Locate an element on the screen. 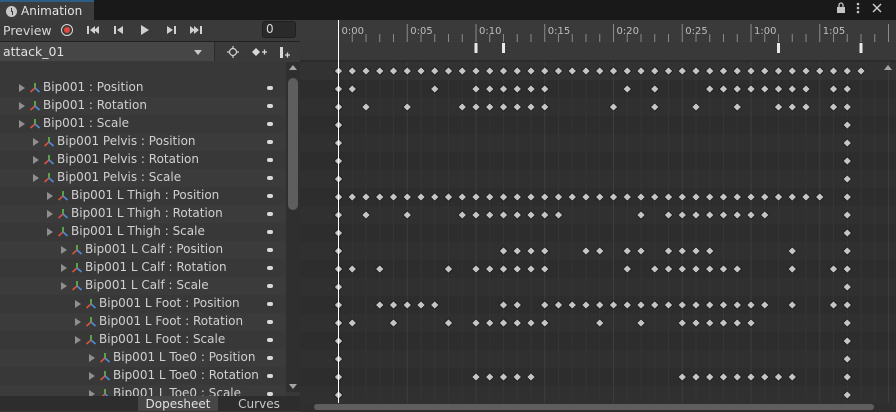 The width and height of the screenshot is (896, 412). clip-dropdown: attack_01 is located at coordinates (107, 51).